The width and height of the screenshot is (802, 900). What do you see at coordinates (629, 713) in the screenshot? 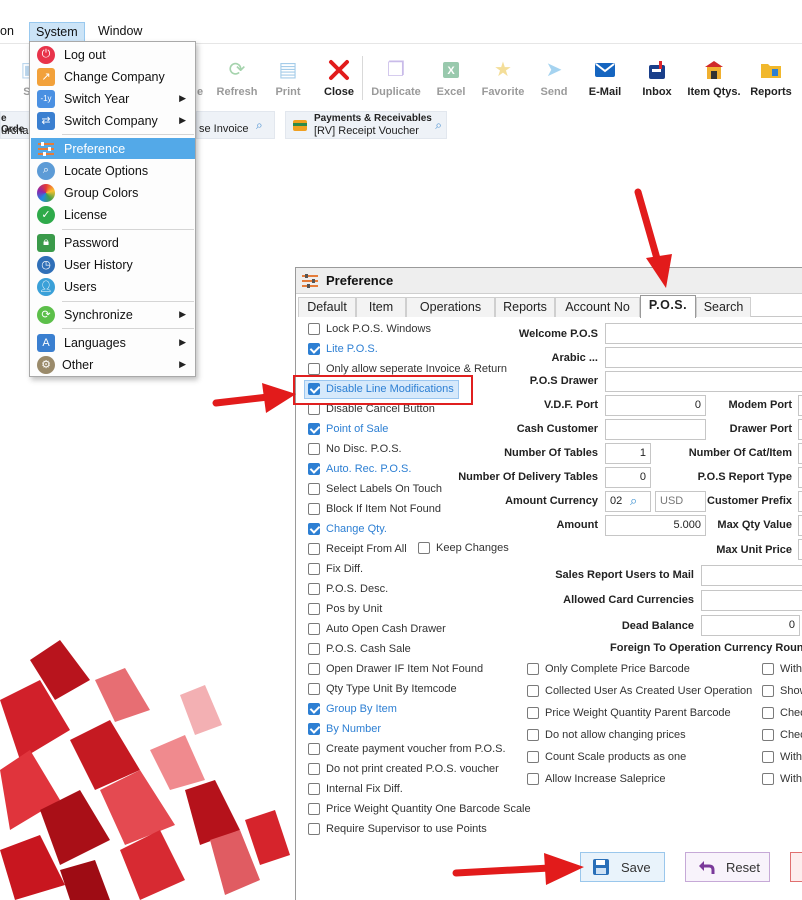
I see `checkbox-price-weight-quantity-parent-barcode: Price Weight Quantity Parent Barcode` at bounding box center [629, 713].